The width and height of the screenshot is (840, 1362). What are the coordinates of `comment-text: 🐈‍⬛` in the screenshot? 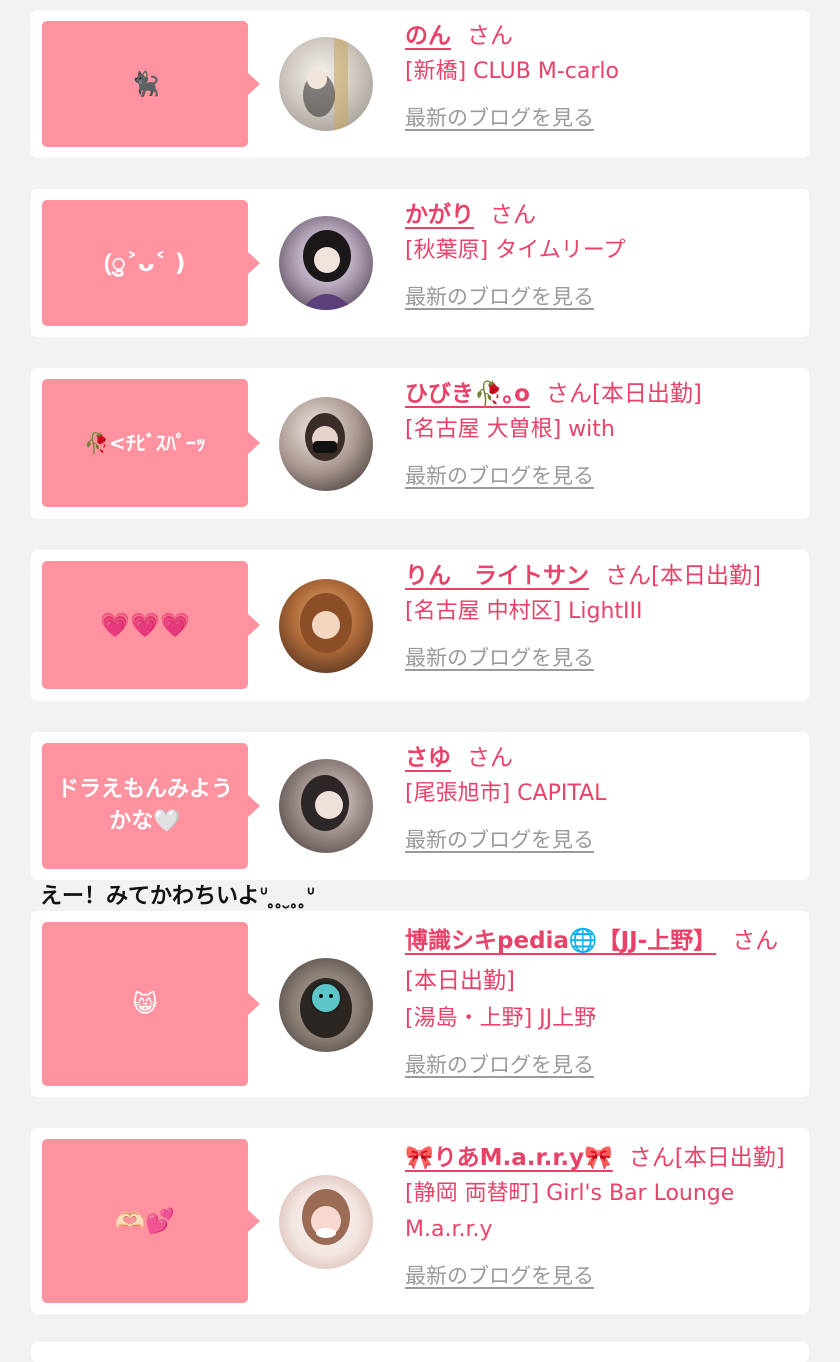 It's located at (145, 84).